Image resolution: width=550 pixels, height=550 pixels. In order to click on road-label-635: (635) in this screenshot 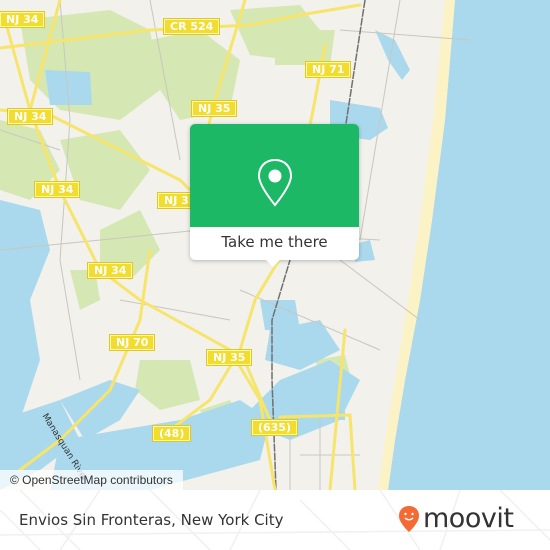, I will do `click(274, 427)`.